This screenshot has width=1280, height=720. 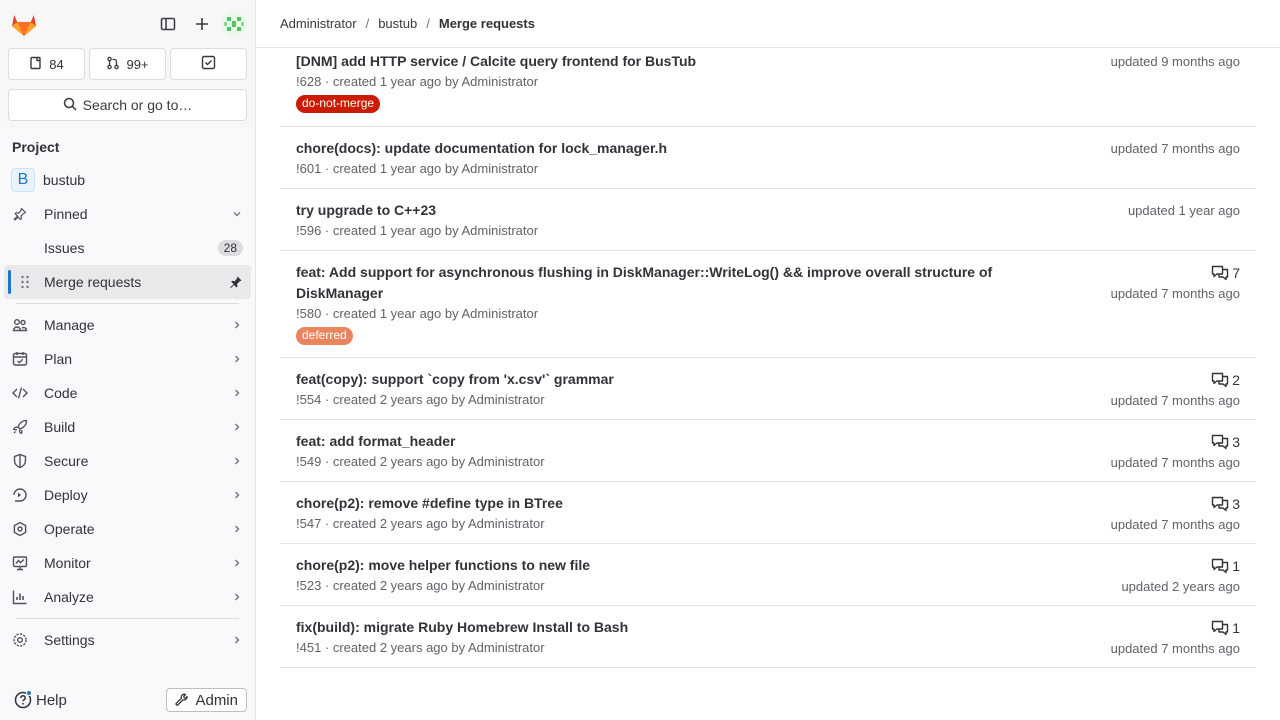 I want to click on deployments-icon, so click(x=20, y=495).